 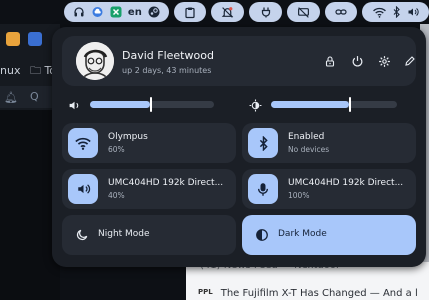 I want to click on folder-icon: 🗀, so click(x=35, y=70).